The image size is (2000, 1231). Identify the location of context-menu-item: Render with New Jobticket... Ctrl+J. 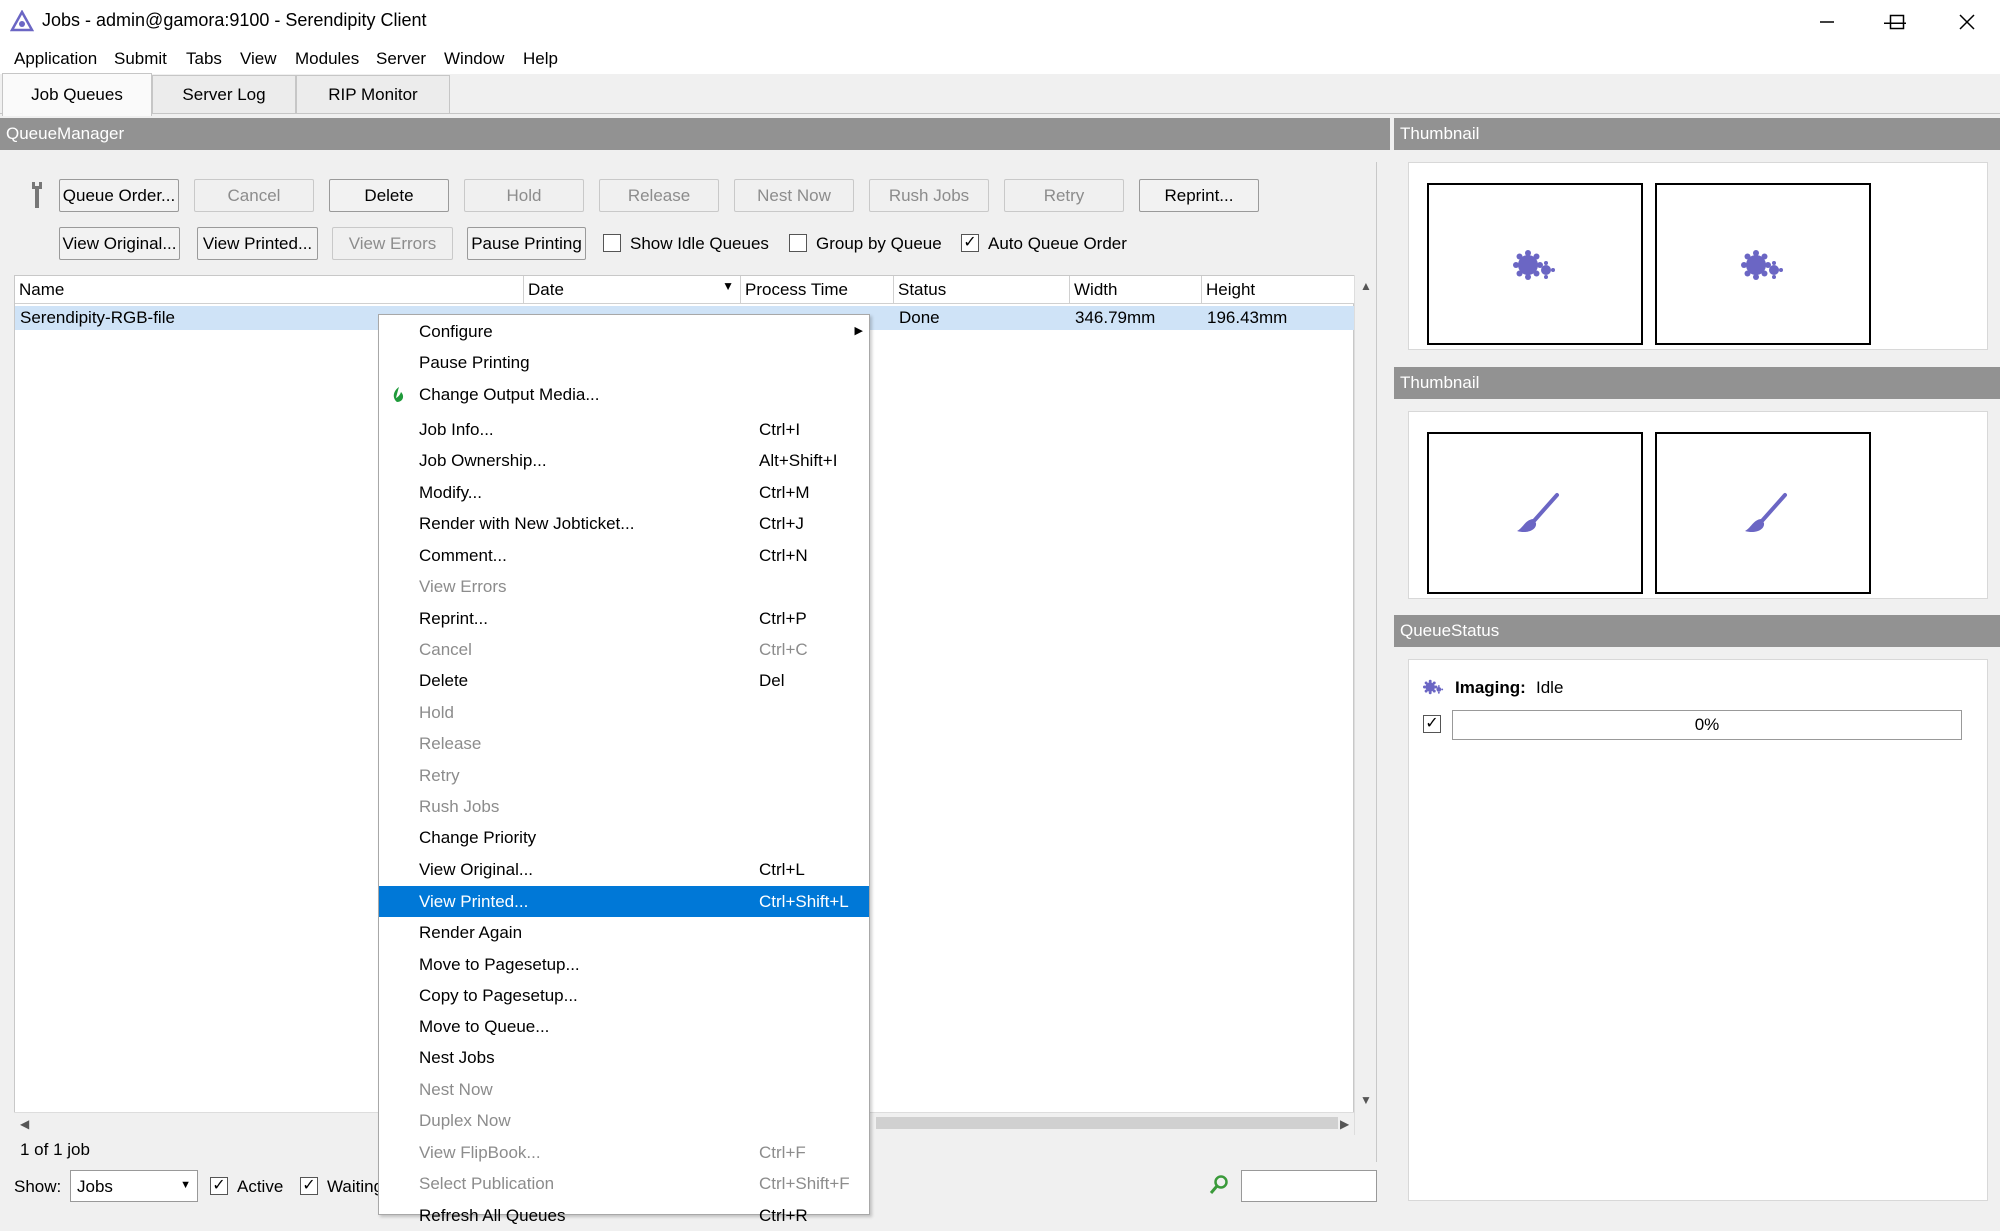
(624, 523).